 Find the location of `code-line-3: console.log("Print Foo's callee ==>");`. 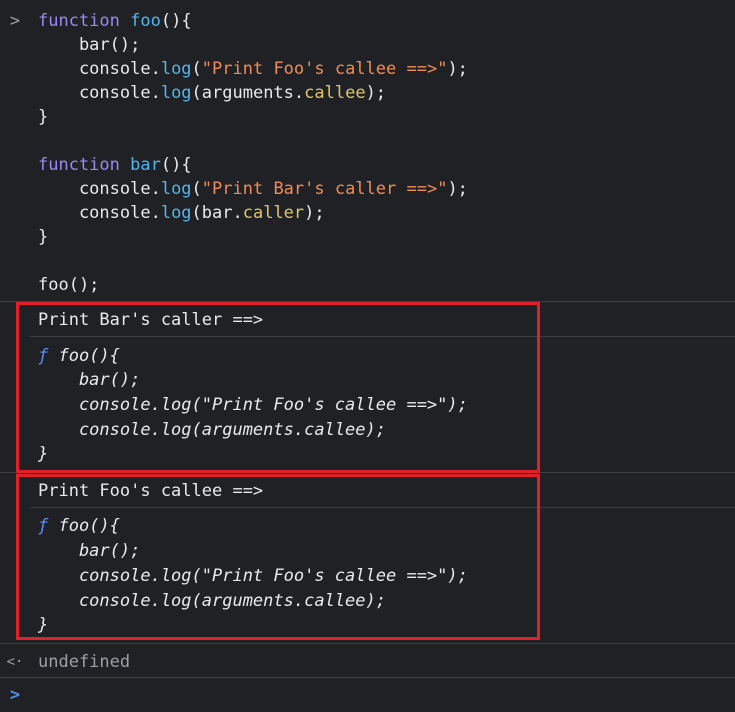

code-line-3: console.log("Print Foo's callee ==>"); is located at coordinates (253, 69).